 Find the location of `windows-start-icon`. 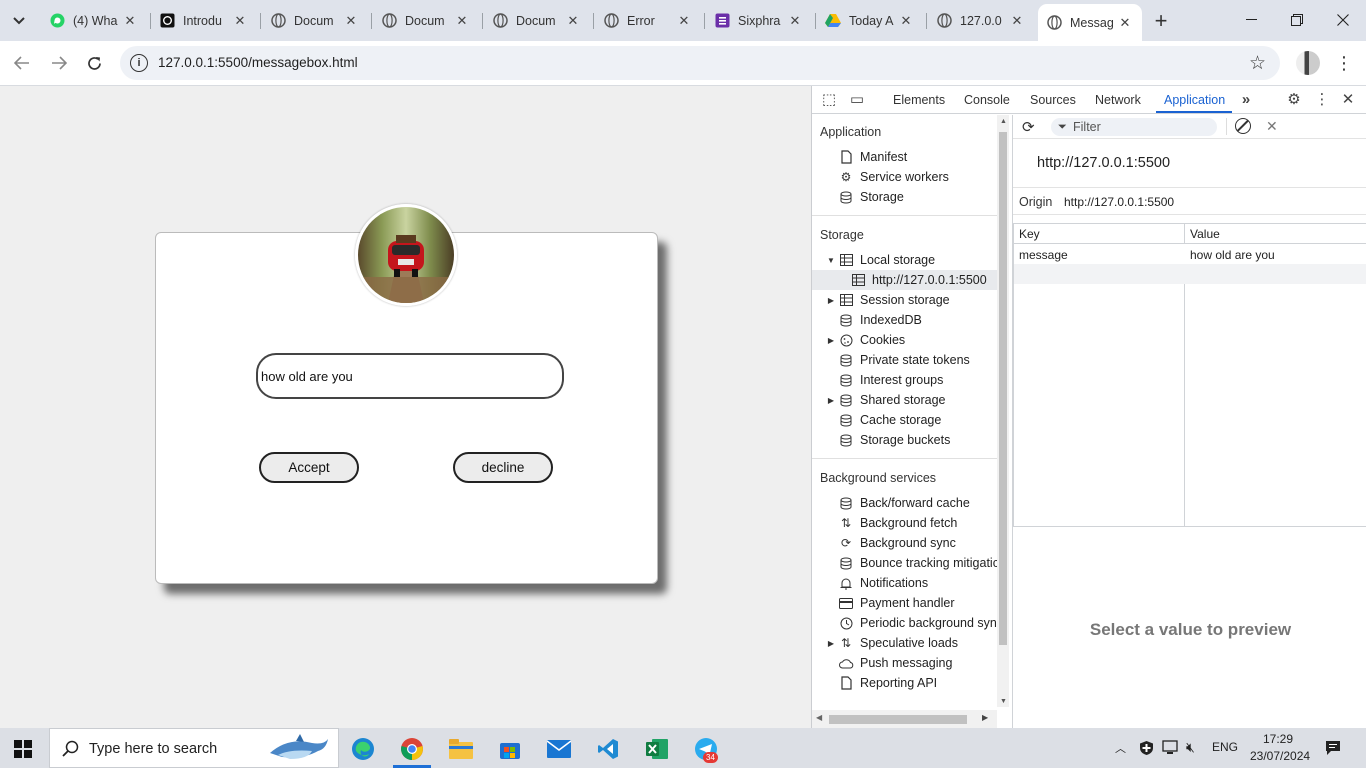

windows-start-icon is located at coordinates (23, 750).